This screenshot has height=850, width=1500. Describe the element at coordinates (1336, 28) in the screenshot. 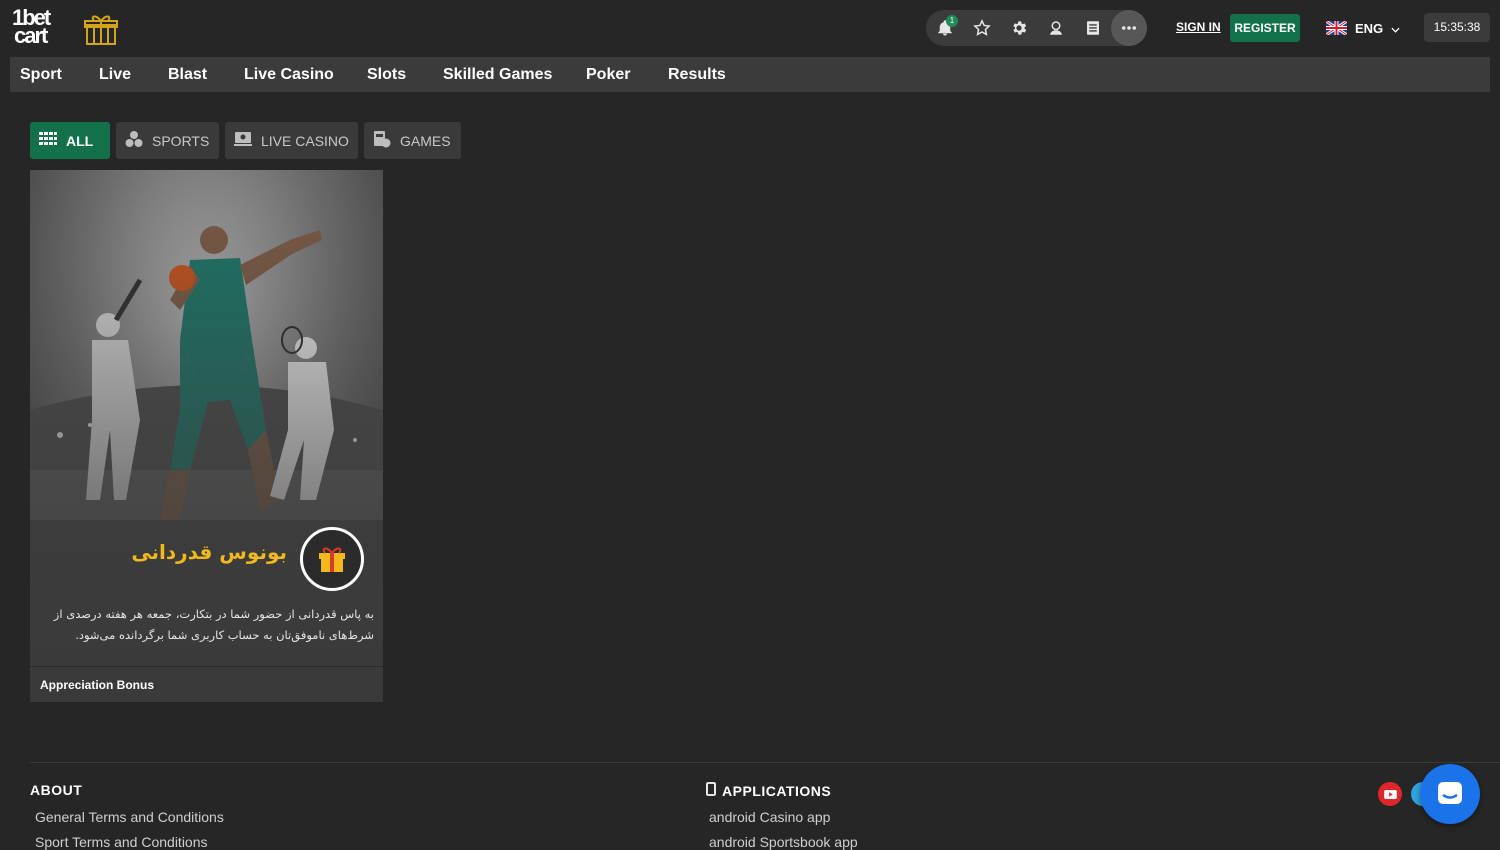

I see `uk-flag-icon` at that location.